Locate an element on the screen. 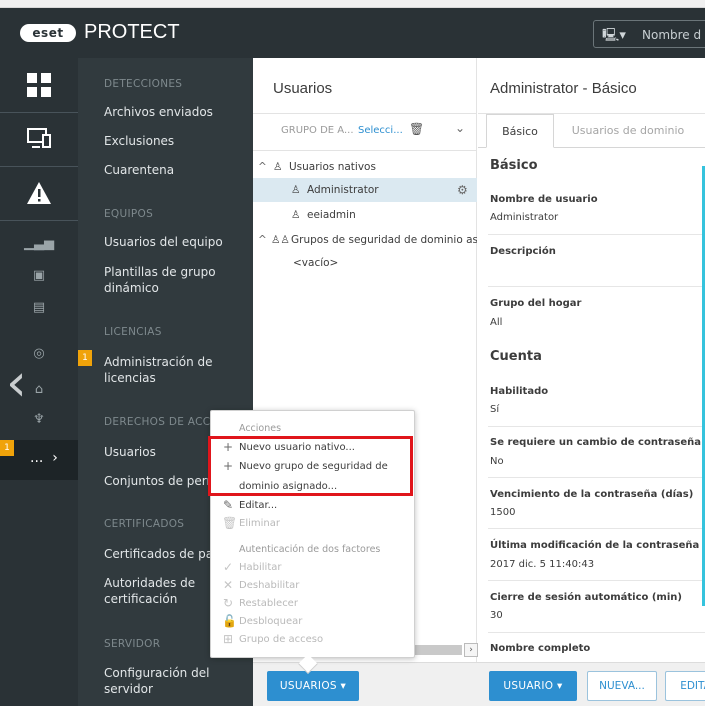 The height and width of the screenshot is (706, 705). menu-item-enable: Habilitar is located at coordinates (260, 567).